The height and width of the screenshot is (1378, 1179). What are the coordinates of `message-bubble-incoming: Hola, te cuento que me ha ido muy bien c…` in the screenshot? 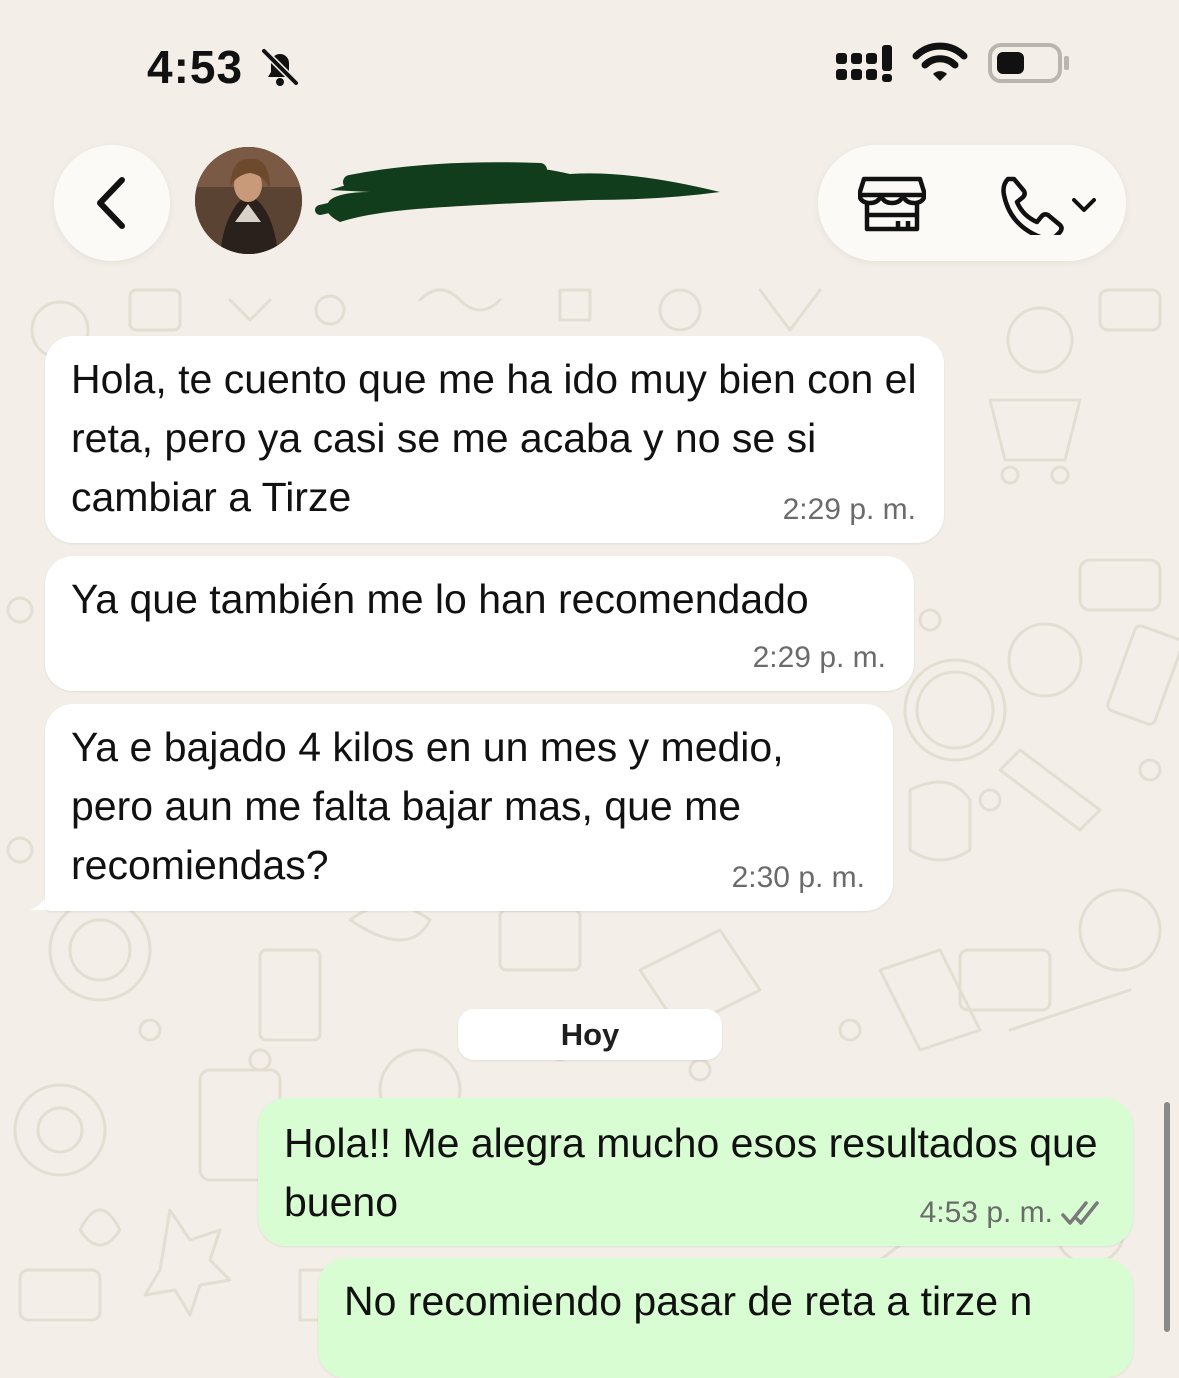 It's located at (494, 439).